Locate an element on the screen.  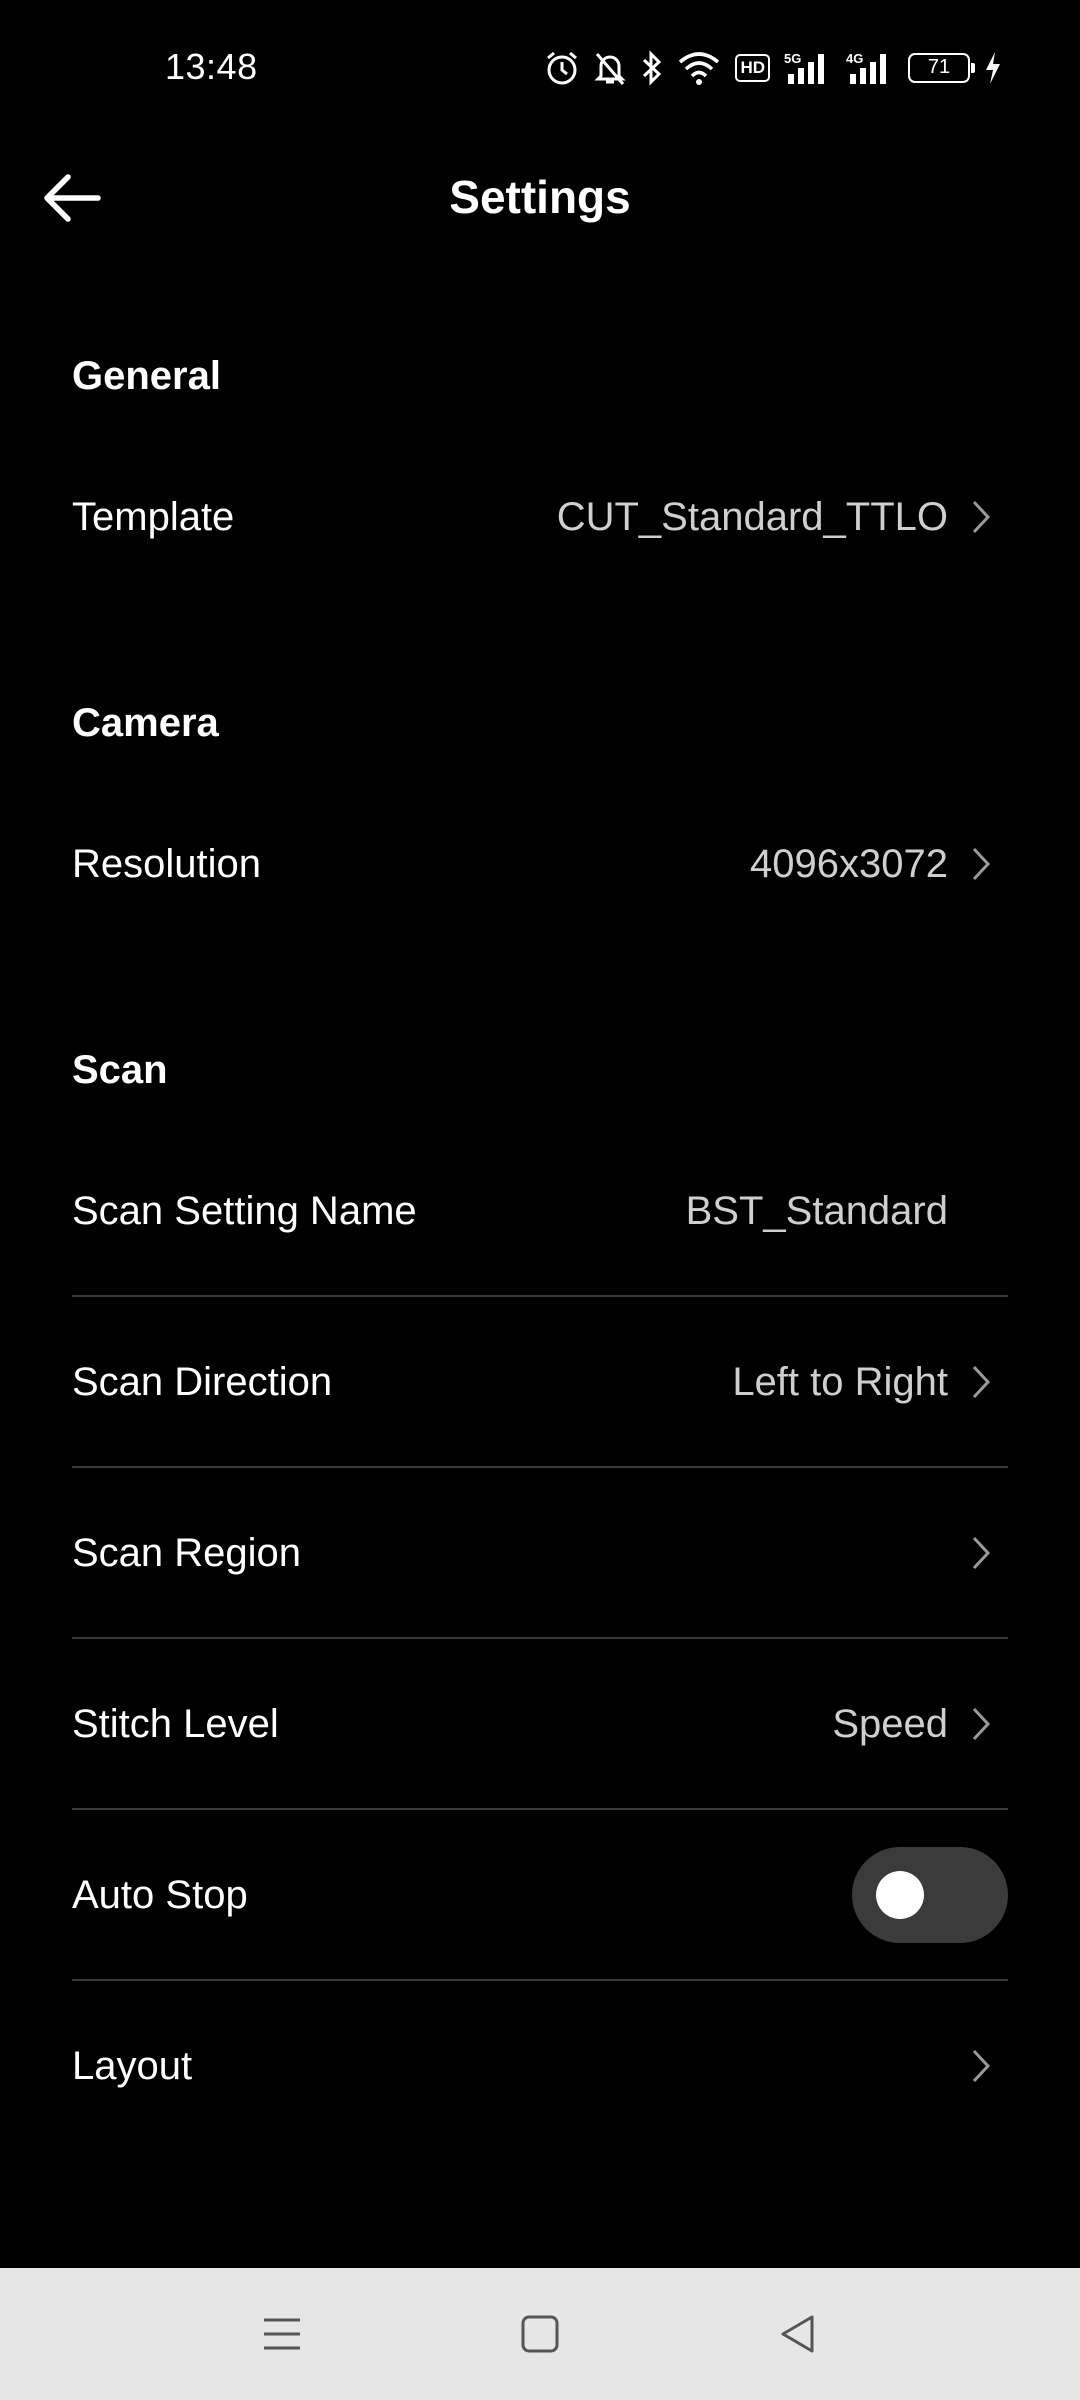
charging-icon is located at coordinates (993, 68).